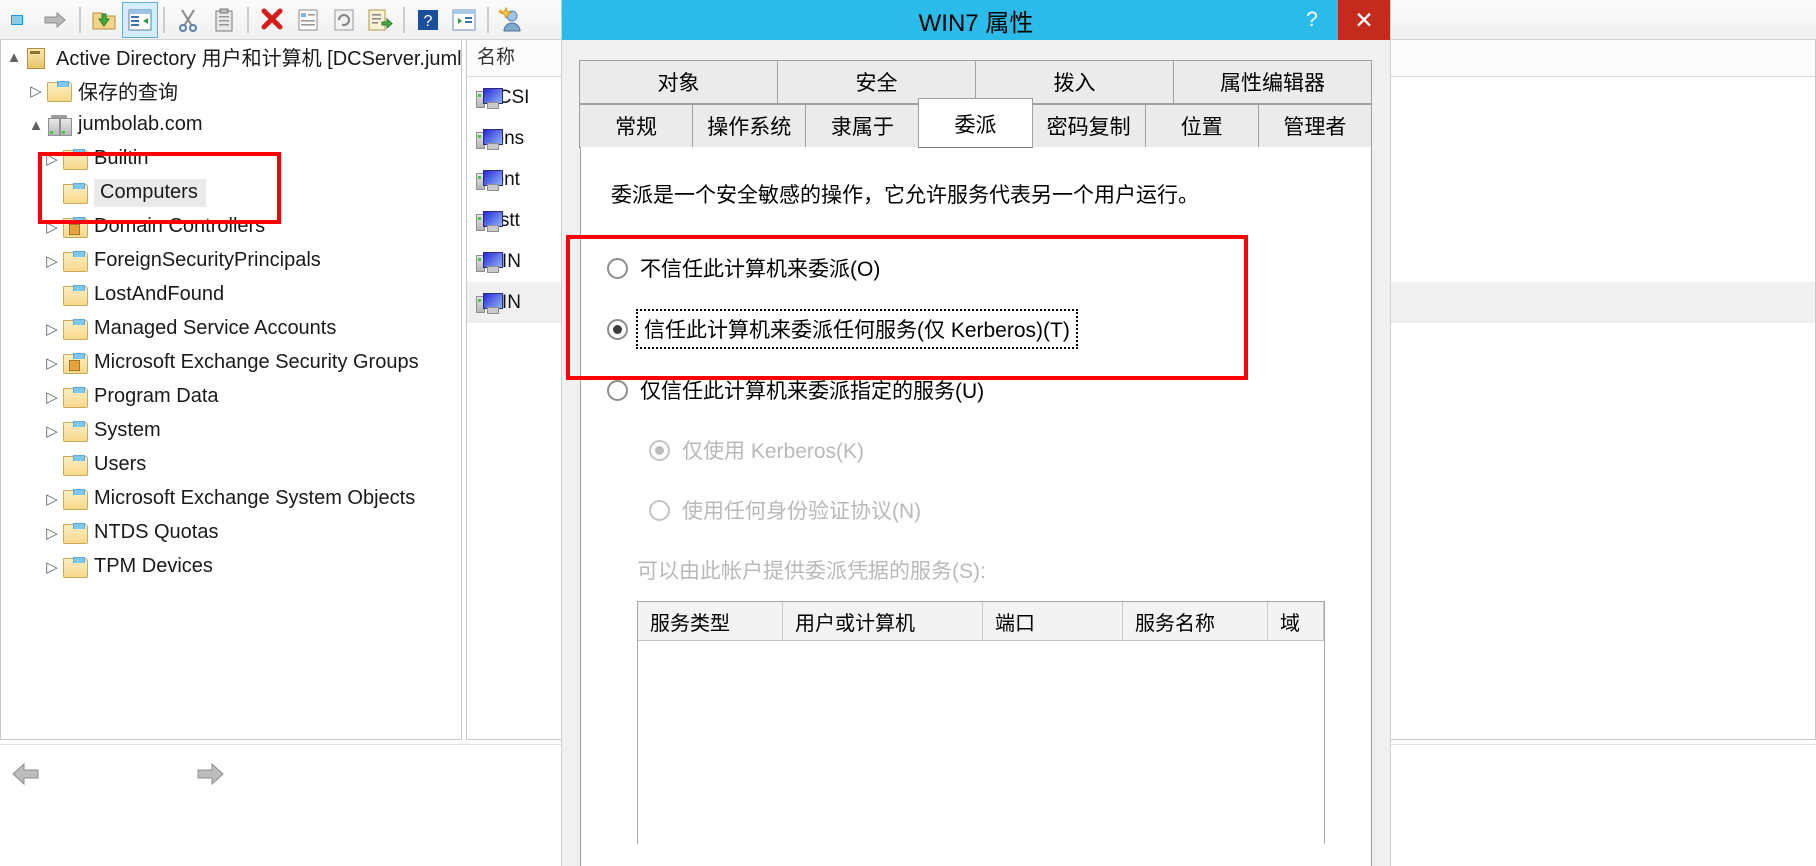 The height and width of the screenshot is (866, 1816). I want to click on tab-label: 操作系统, so click(749, 127).